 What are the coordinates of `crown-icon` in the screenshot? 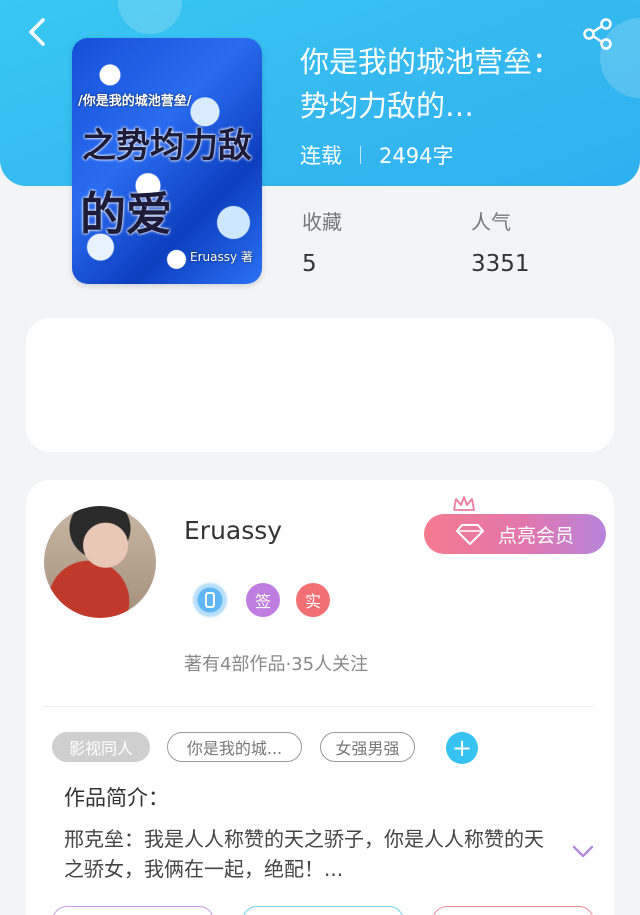 It's located at (464, 503).